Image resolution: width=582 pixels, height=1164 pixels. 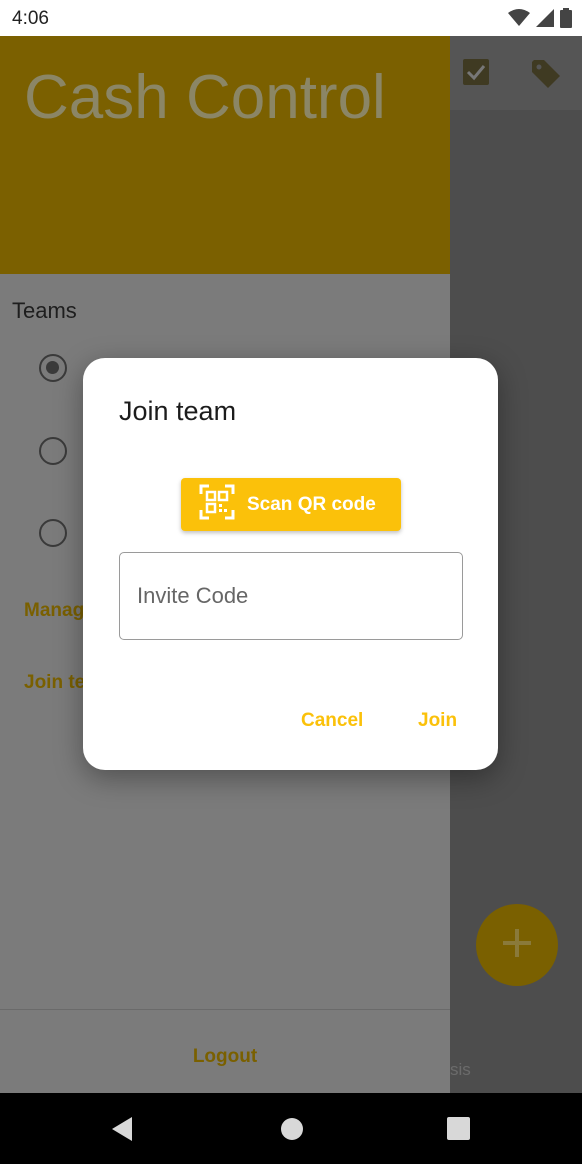 What do you see at coordinates (311, 504) in the screenshot?
I see `scan-qr-label: Scan QR code` at bounding box center [311, 504].